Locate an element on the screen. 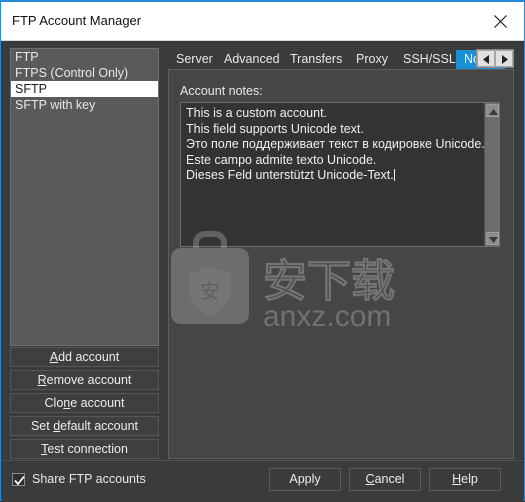 The width and height of the screenshot is (525, 502). btn-pre: Set is located at coordinates (42, 426).